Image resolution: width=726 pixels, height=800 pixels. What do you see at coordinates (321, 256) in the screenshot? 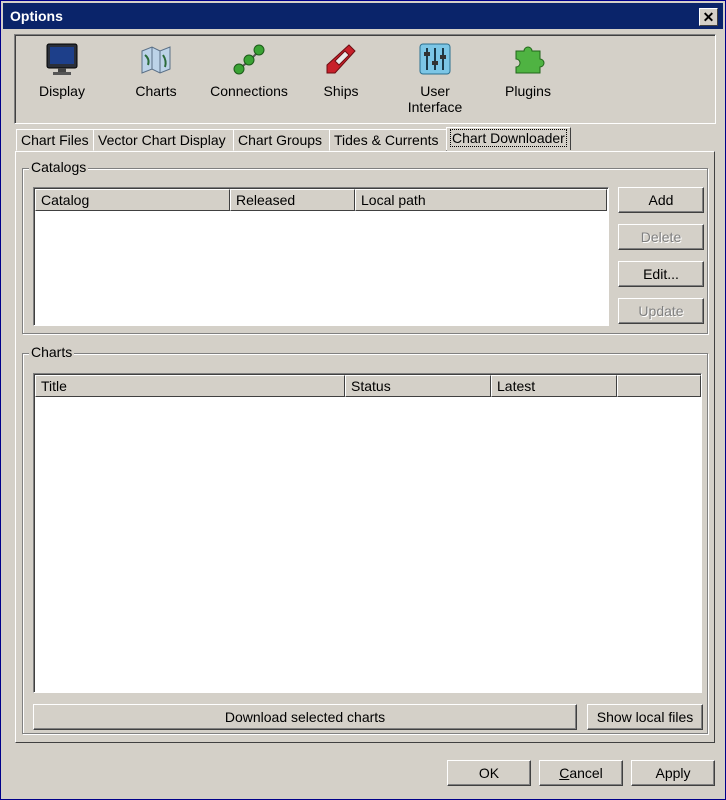
I see `catalogs-table: Catalog Released Local path` at bounding box center [321, 256].